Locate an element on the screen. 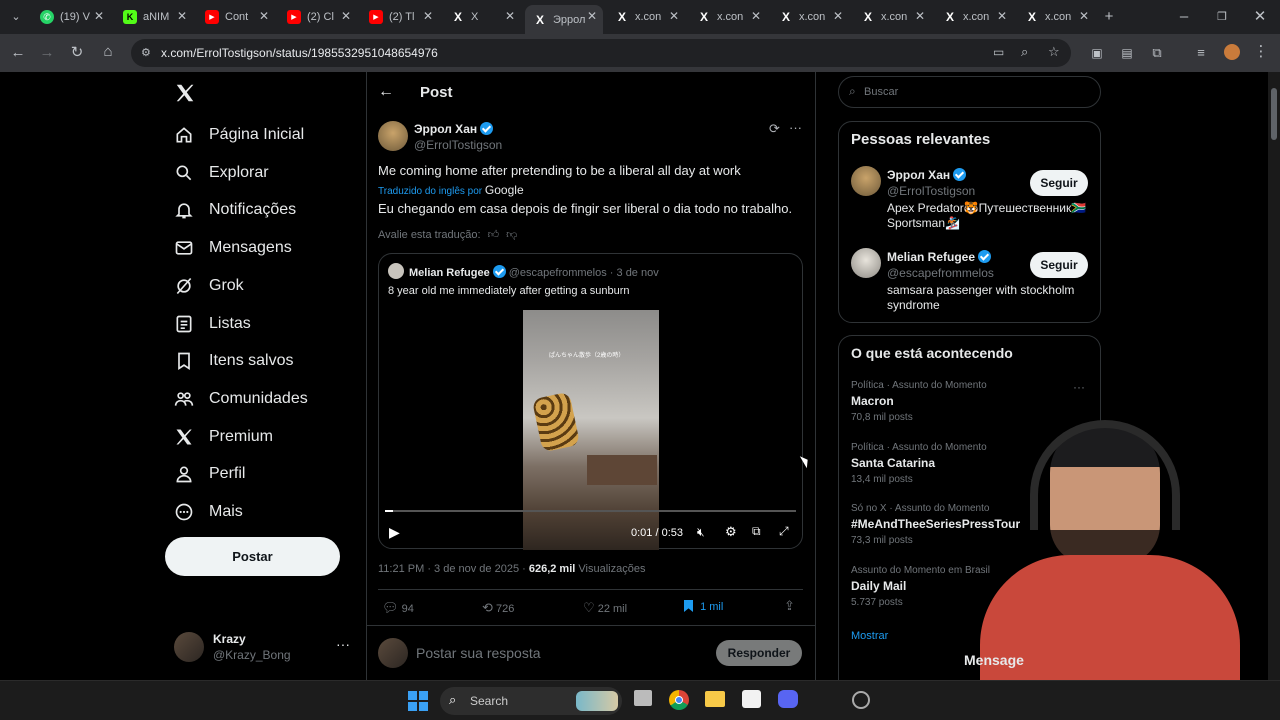 The width and height of the screenshot is (1280, 720). nav-item-more-circle: Mais is located at coordinates (208, 512).